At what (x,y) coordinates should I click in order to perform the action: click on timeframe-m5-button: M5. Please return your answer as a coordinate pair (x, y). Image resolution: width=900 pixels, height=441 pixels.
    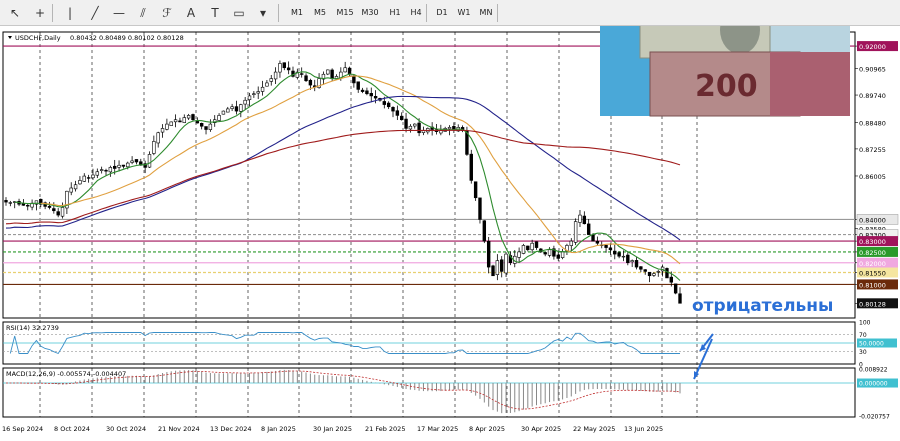
    Looking at the image, I should click on (320, 13).